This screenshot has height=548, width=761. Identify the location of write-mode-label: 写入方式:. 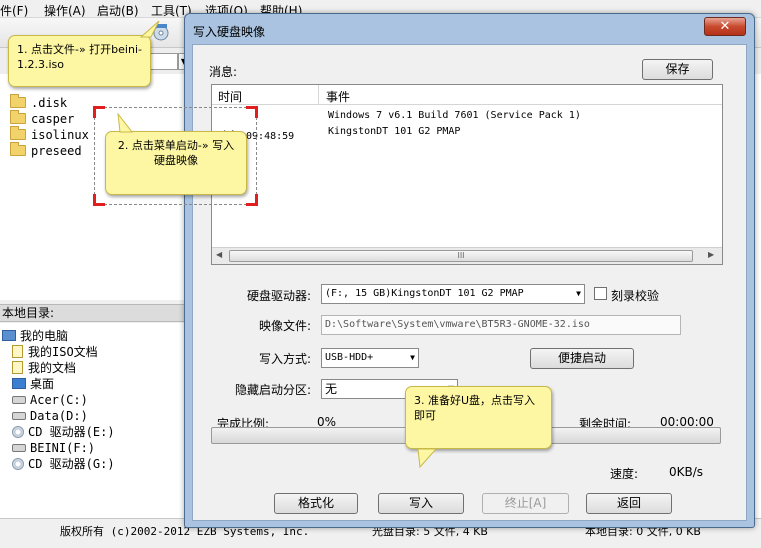
(285, 359).